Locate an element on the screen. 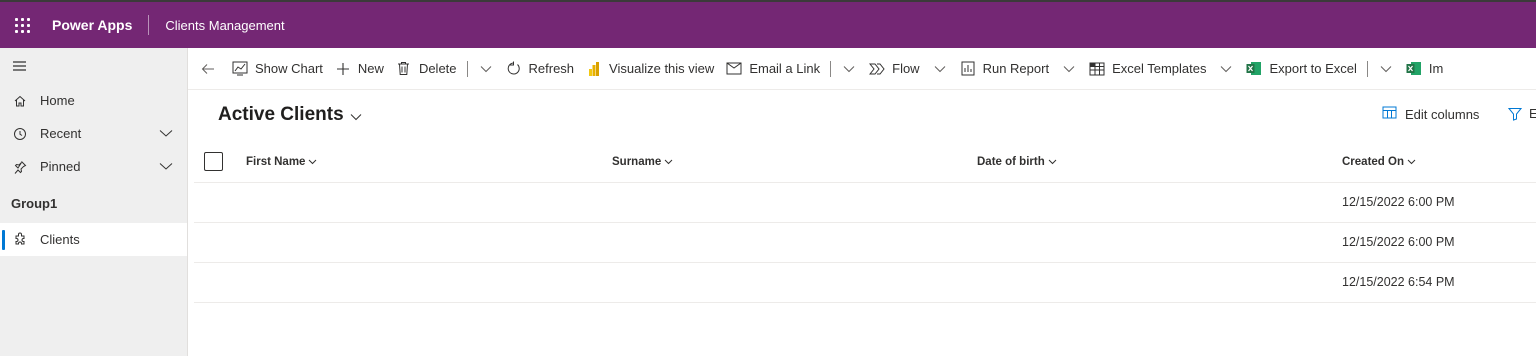 This screenshot has height=356, width=1536. back-arrow-icon is located at coordinates (208, 69).